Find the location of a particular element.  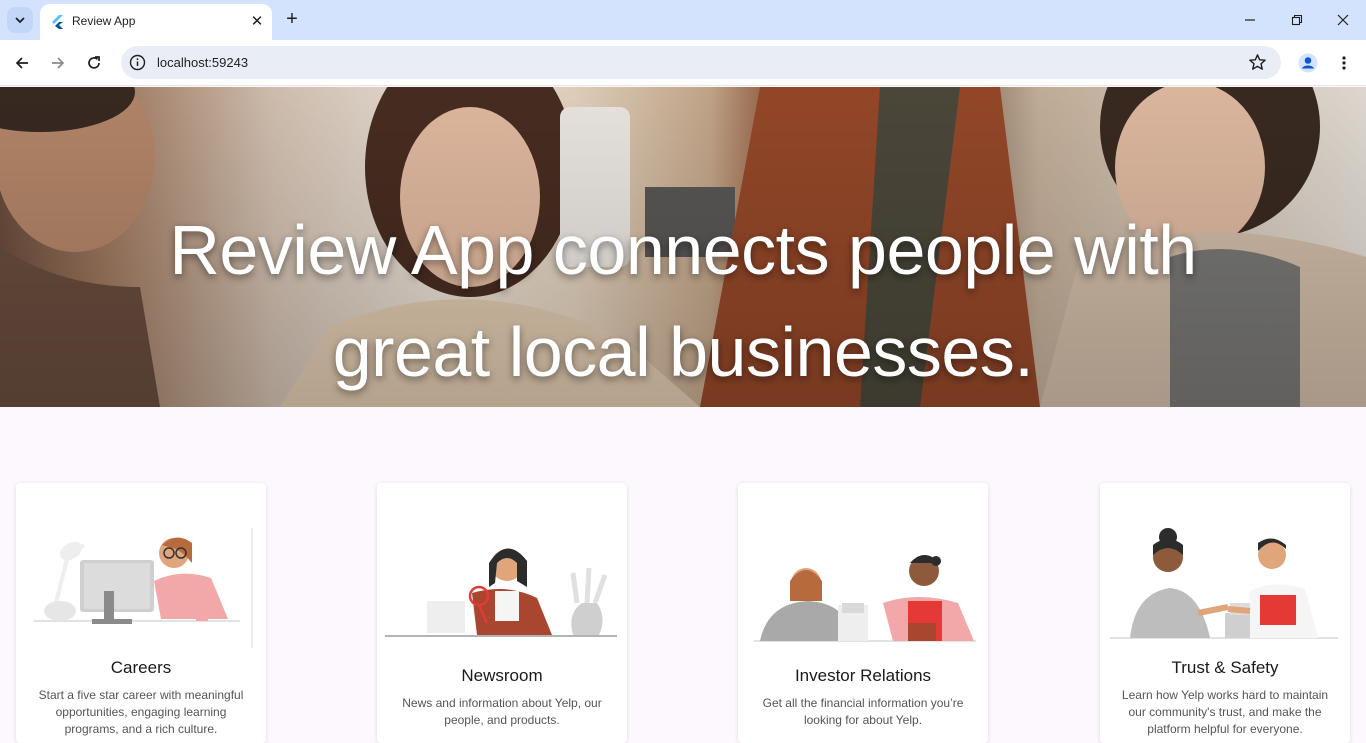

newsroom-illustration is located at coordinates (501, 592).